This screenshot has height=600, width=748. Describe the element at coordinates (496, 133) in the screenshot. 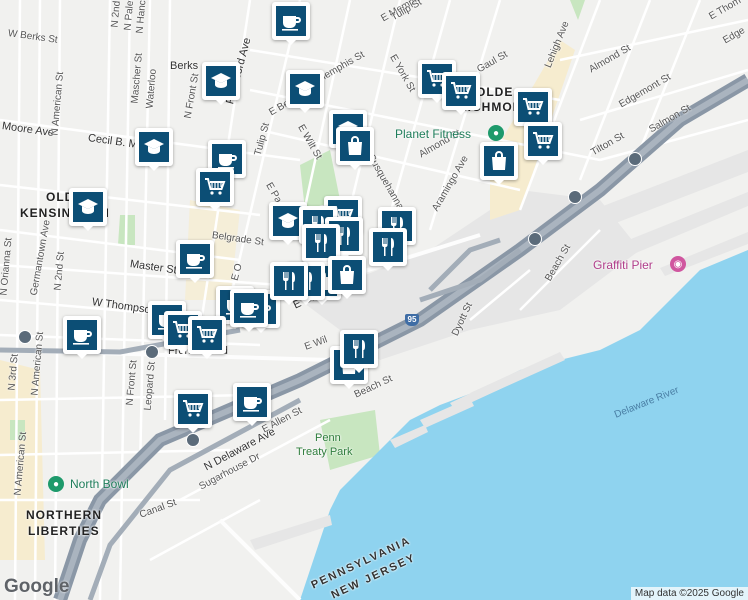

I see `fitness-poi-icon: ●` at that location.